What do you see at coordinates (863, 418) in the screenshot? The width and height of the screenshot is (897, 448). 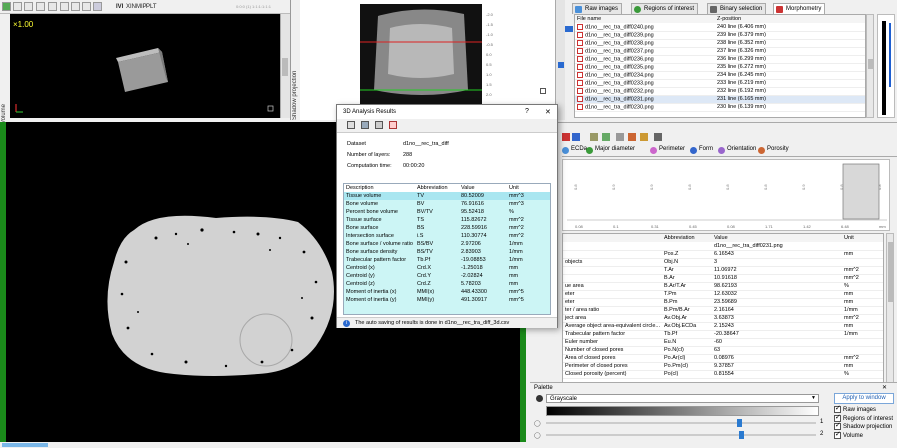 I see `check-regions-of-interest: Regions of interest` at bounding box center [863, 418].